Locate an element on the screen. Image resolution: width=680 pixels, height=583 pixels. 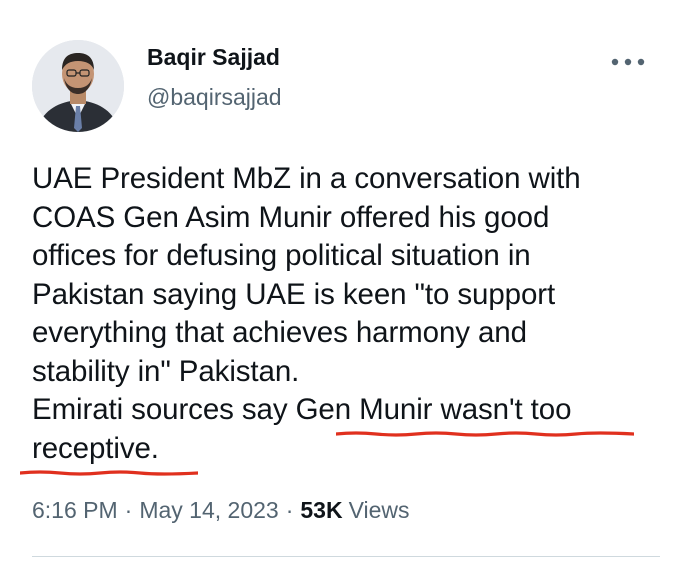
divider is located at coordinates (346, 556).